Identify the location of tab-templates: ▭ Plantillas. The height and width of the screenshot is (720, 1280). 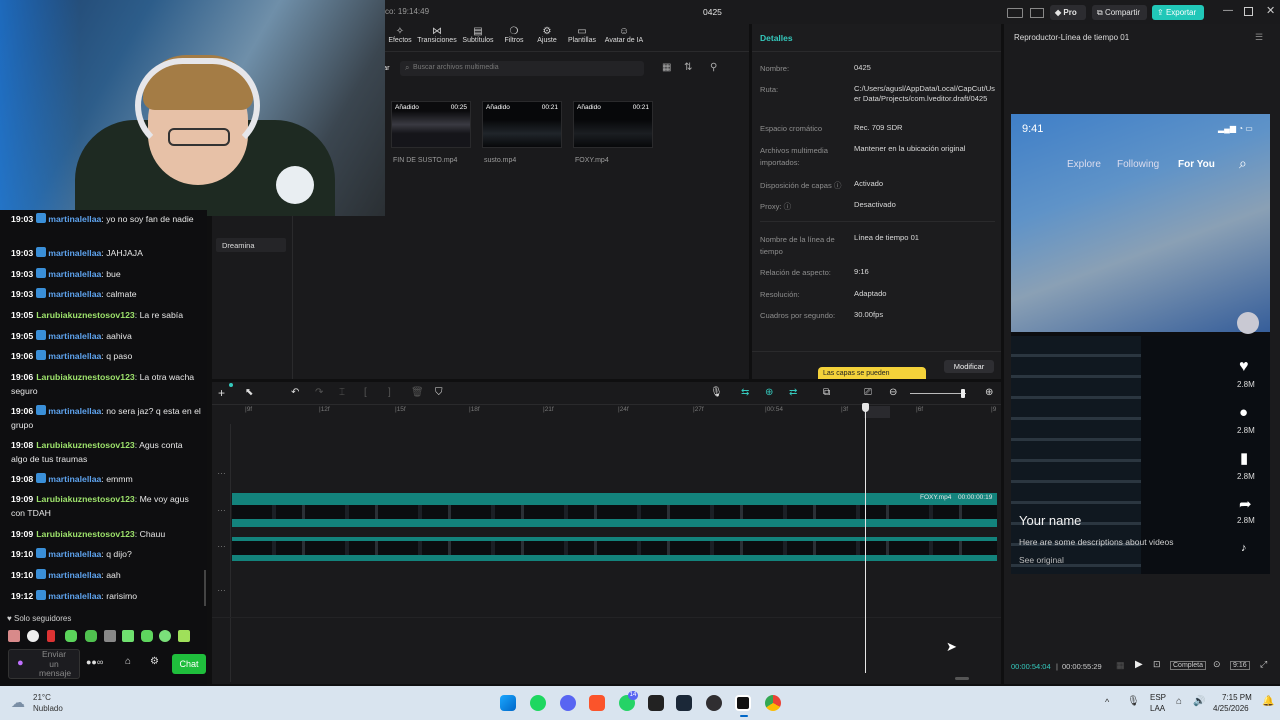
(582, 35).